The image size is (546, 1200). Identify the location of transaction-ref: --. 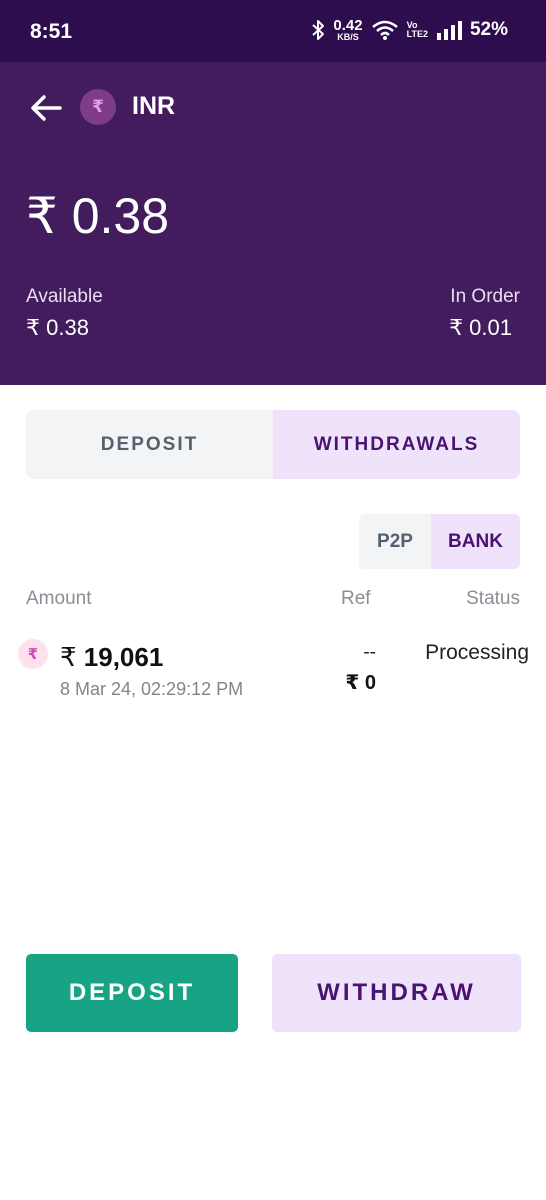
(369, 652).